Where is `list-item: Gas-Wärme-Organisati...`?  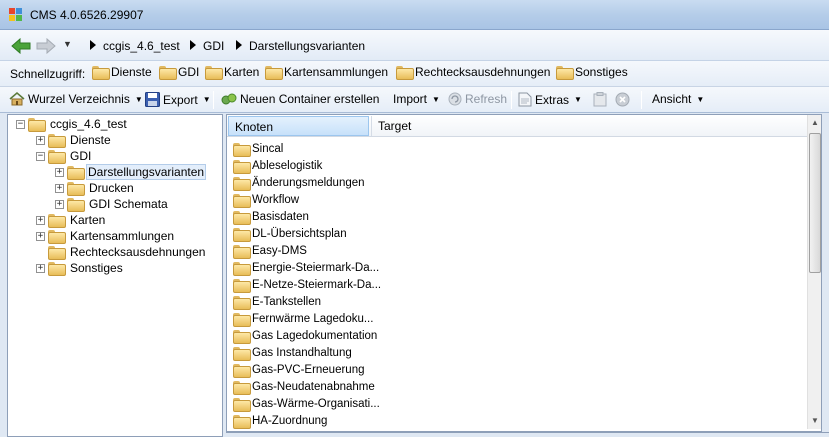
list-item: Gas-Wärme-Organisati... is located at coordinates (306, 403).